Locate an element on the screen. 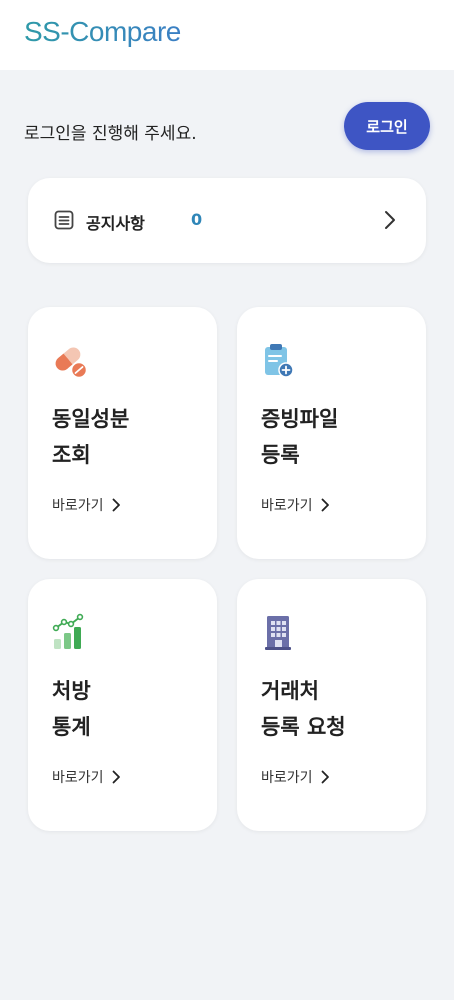 The height and width of the screenshot is (1000, 454). card-title: 동일성분 조회 is located at coordinates (127, 437).